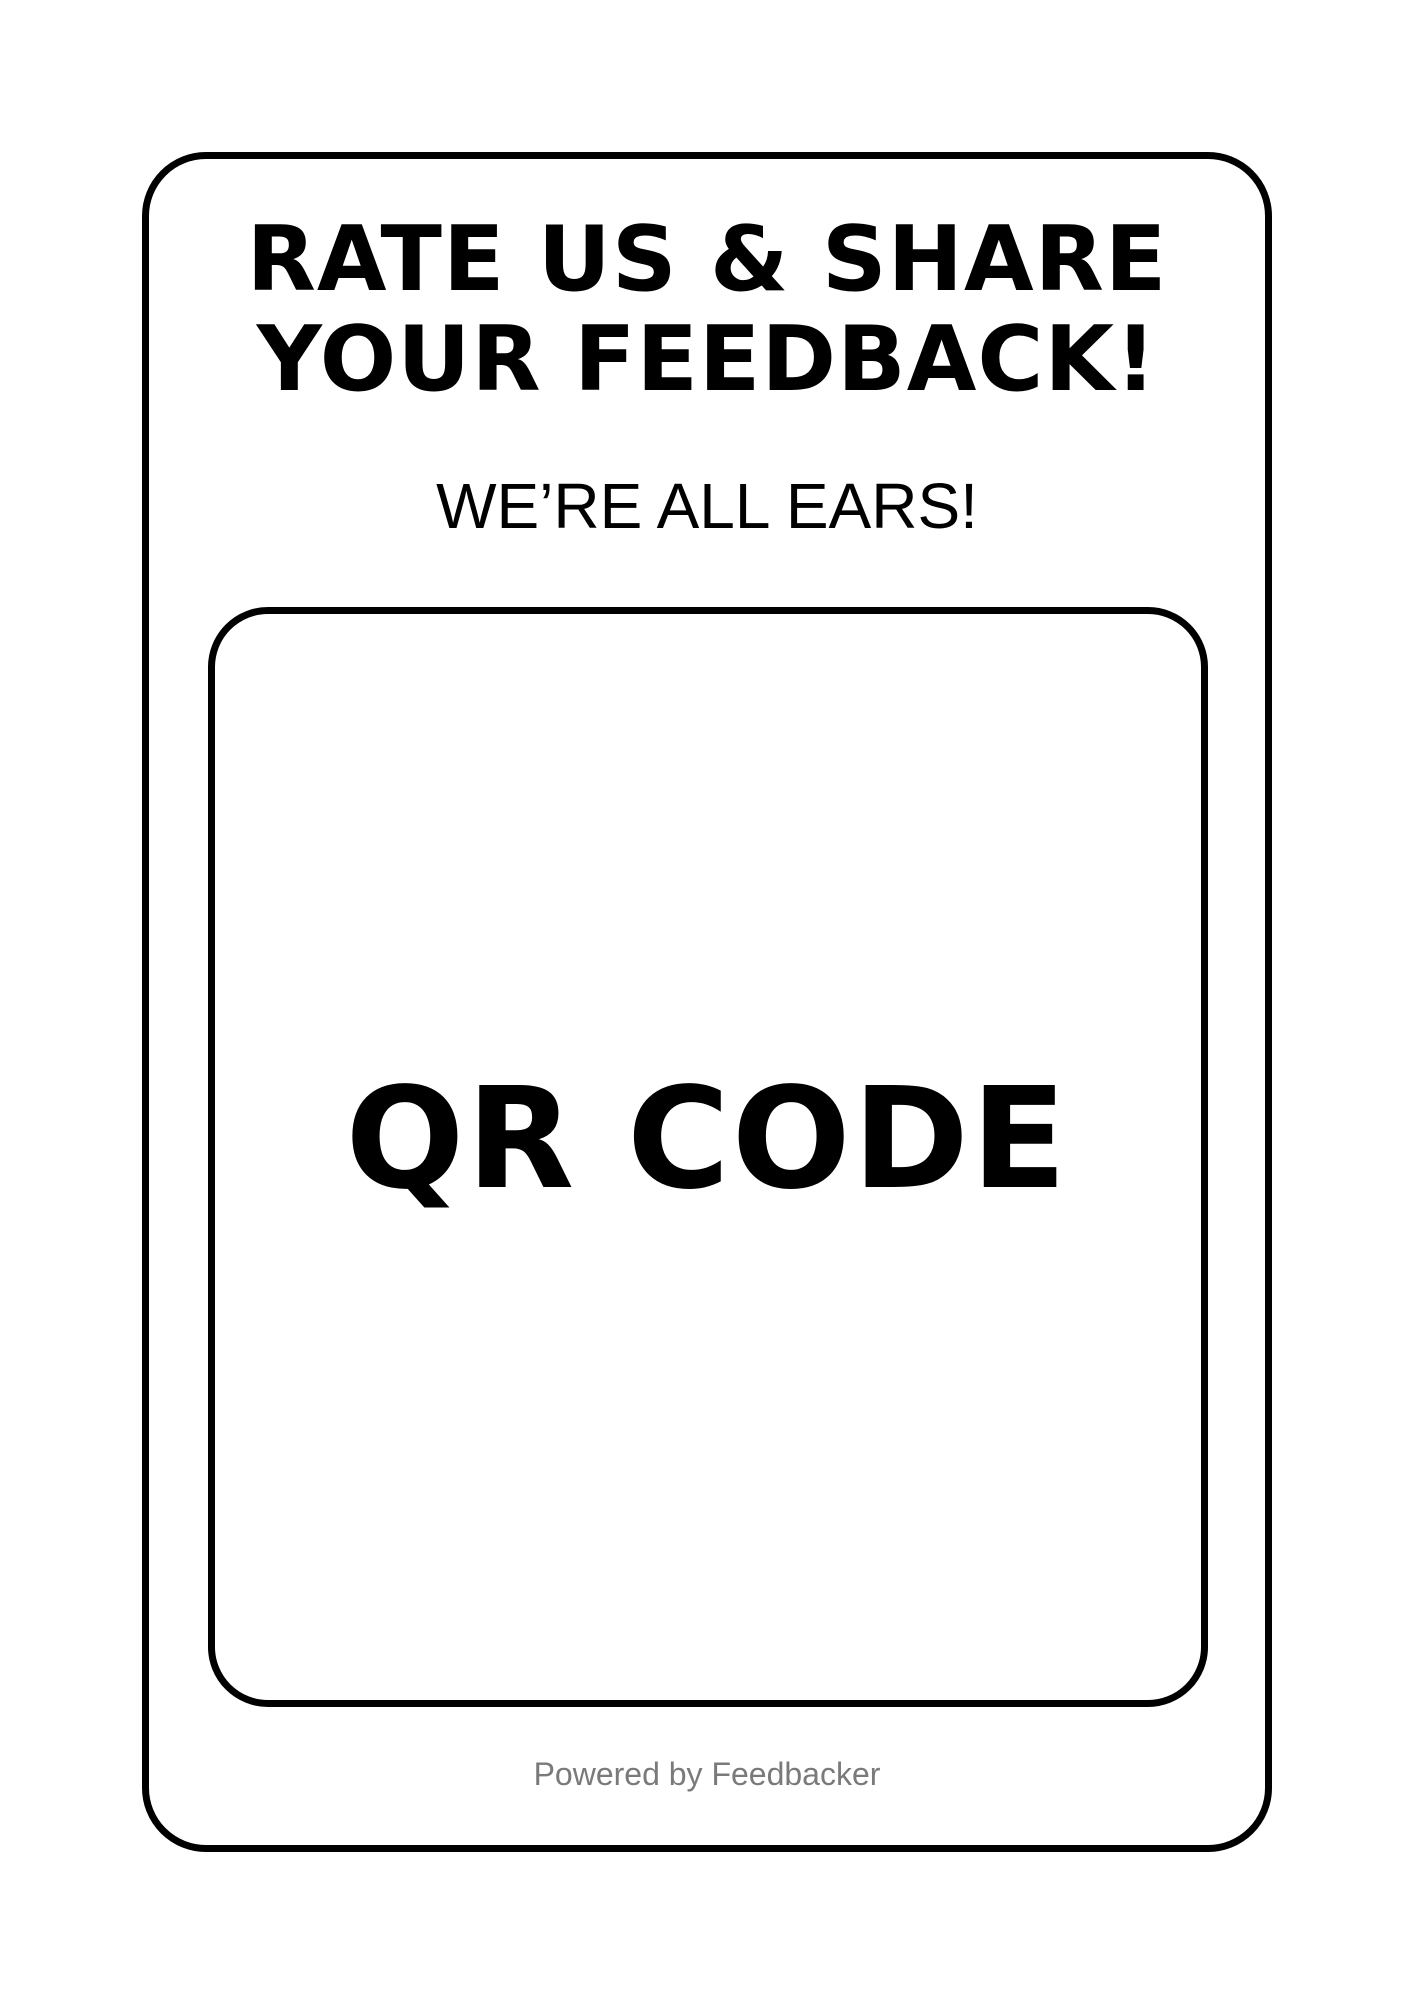 This screenshot has height=2000, width=1414. I want to click on qr-code-placeholder-label: QR CODE, so click(707, 1139).